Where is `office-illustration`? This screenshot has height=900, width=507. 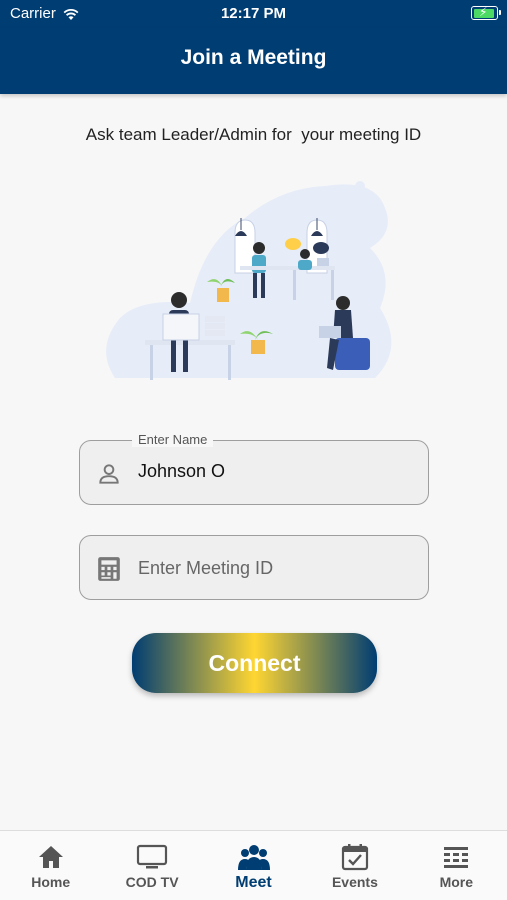 office-illustration is located at coordinates (249, 280).